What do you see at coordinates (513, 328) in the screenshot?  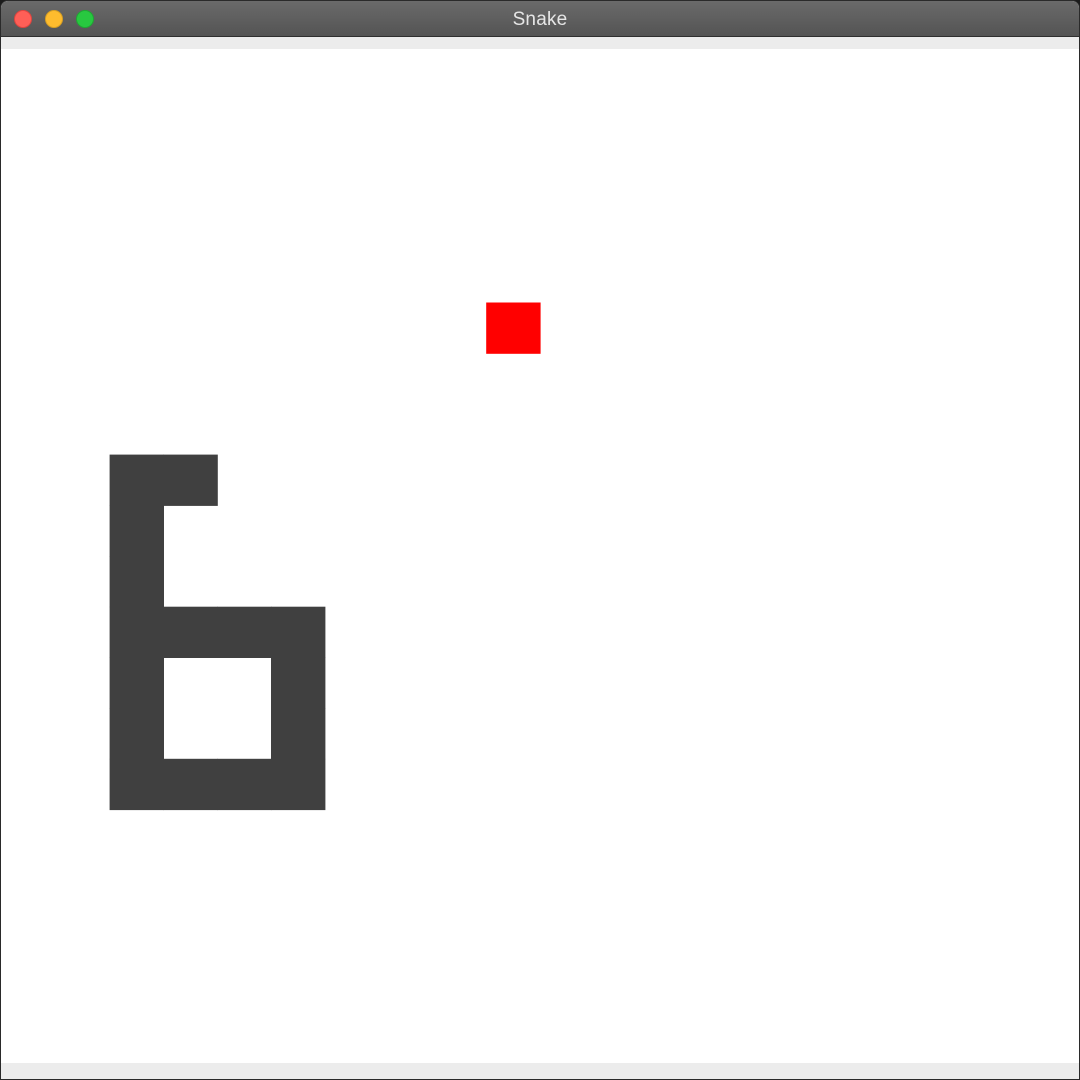 I see `food-pellet` at bounding box center [513, 328].